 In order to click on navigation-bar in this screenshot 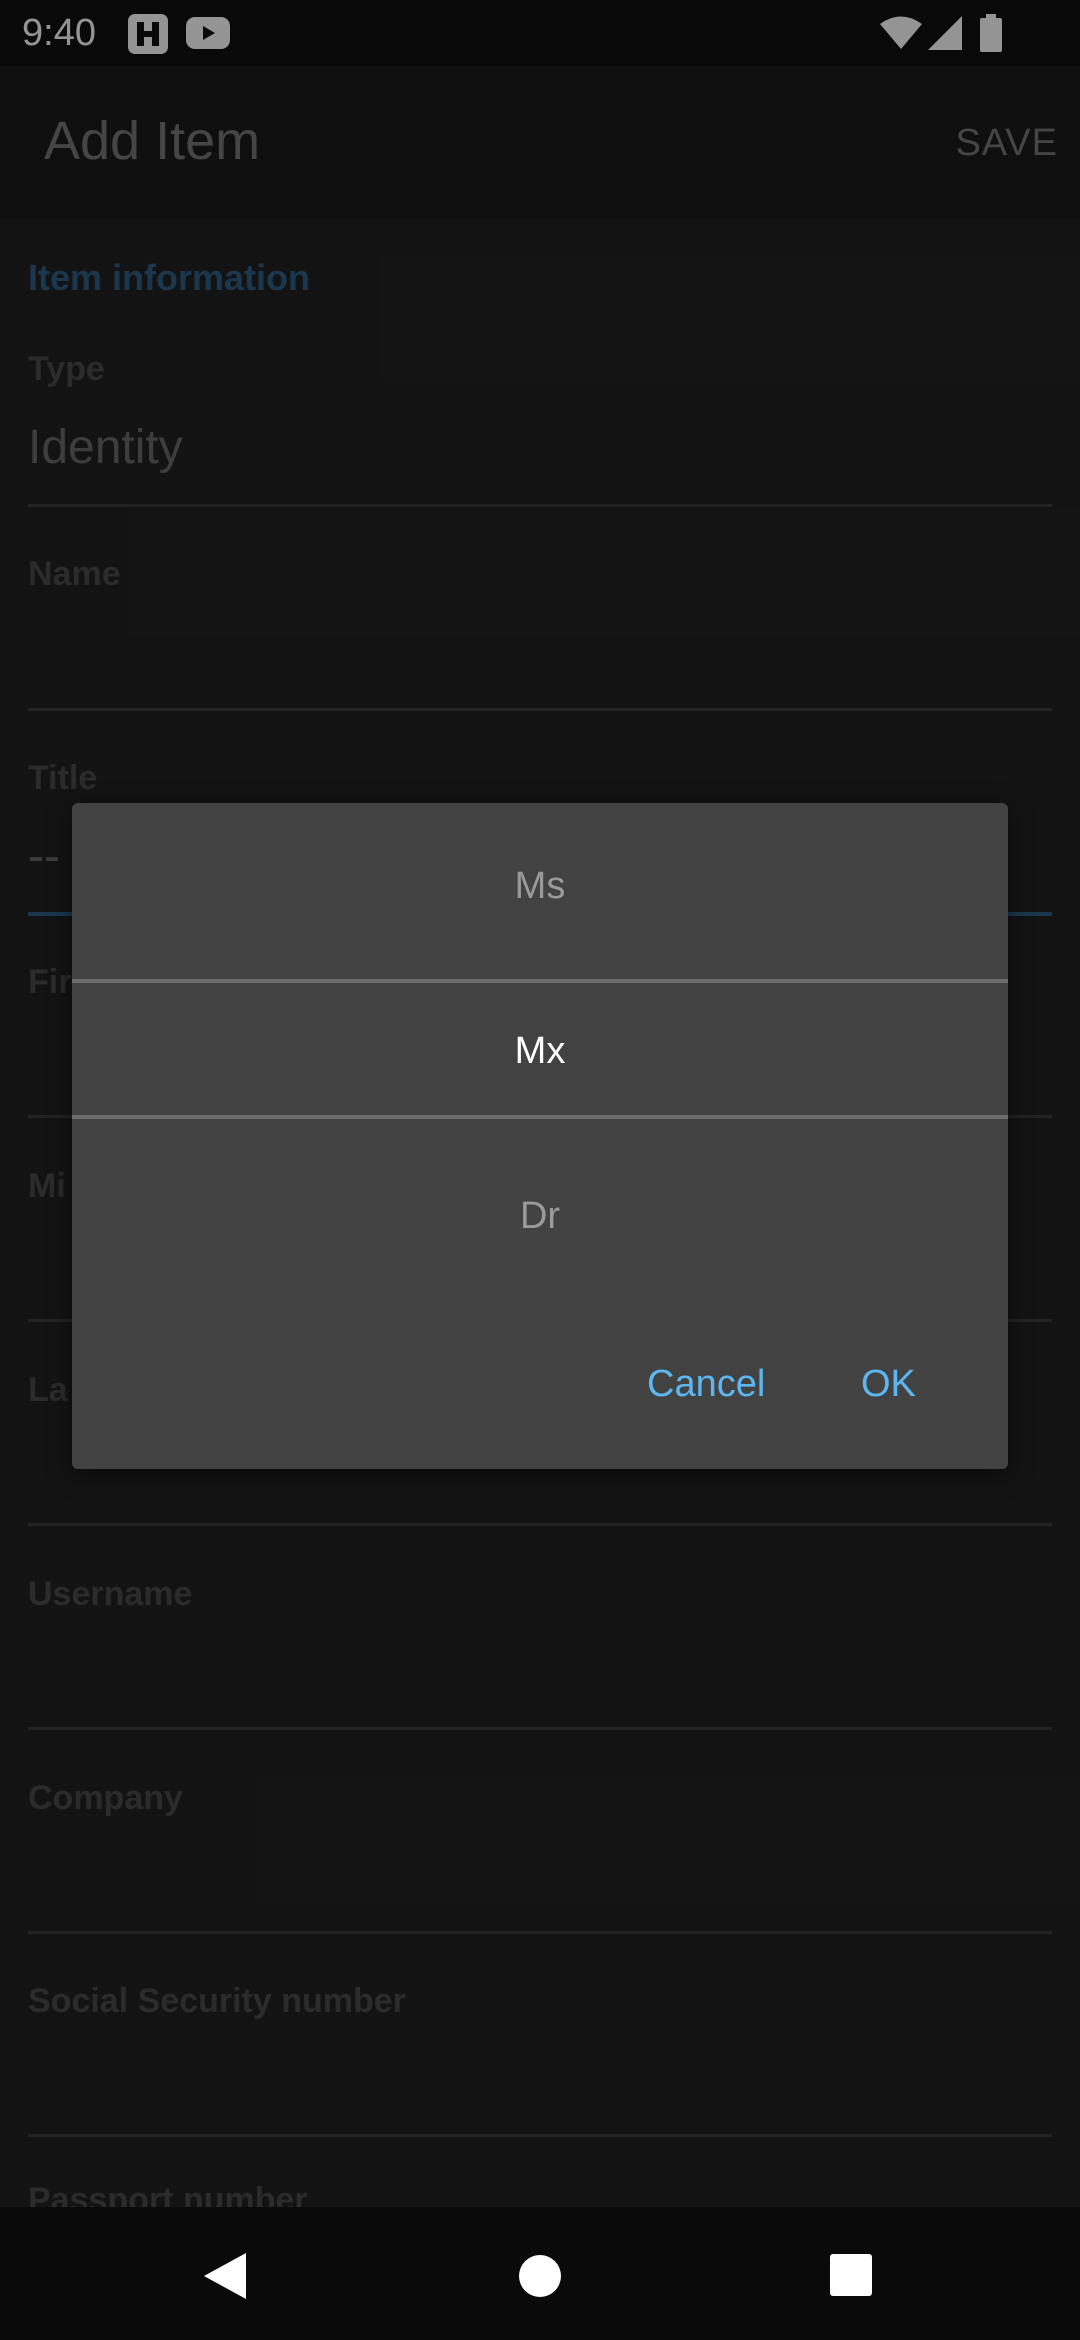, I will do `click(540, 2273)`.